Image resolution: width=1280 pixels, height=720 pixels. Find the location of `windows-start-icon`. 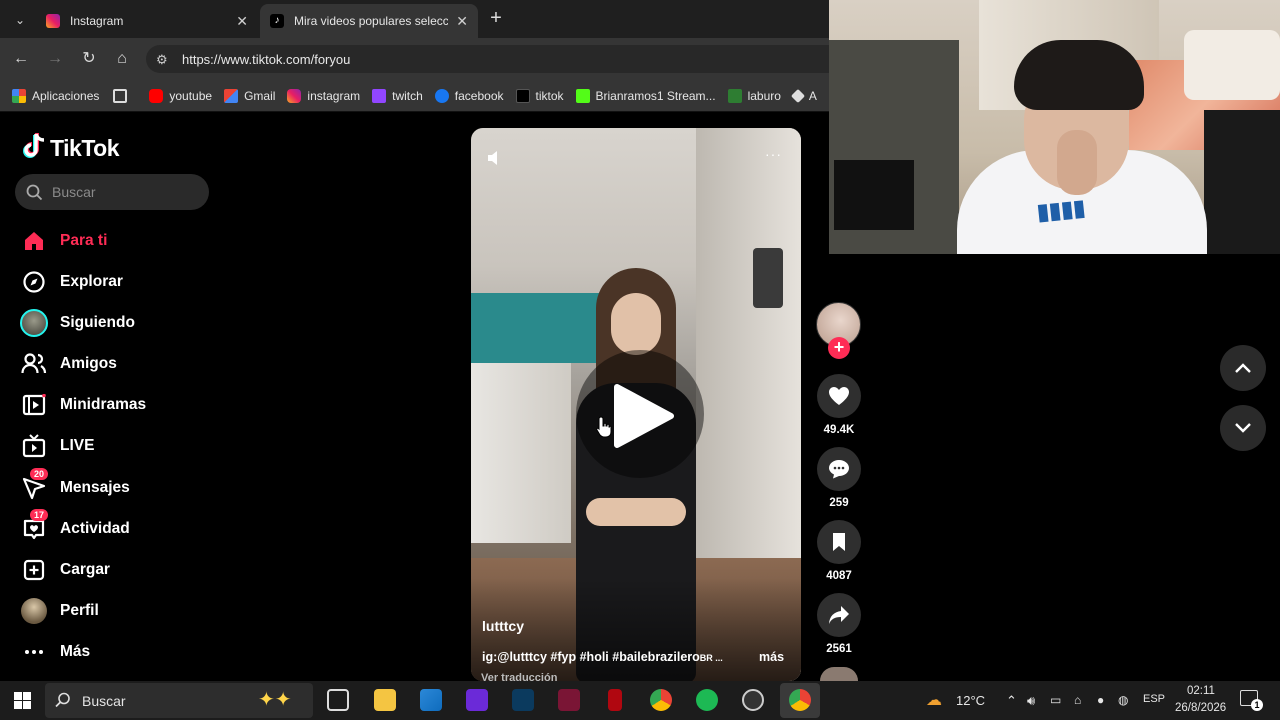

windows-start-icon is located at coordinates (22, 700).